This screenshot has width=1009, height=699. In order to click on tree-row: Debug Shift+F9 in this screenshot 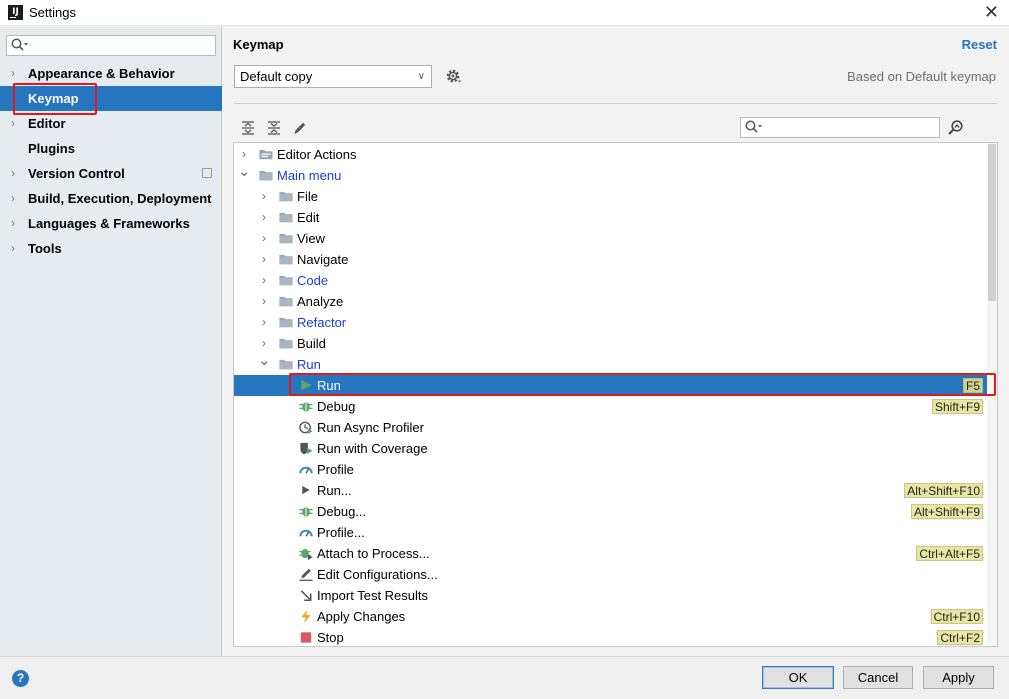, I will do `click(610, 406)`.